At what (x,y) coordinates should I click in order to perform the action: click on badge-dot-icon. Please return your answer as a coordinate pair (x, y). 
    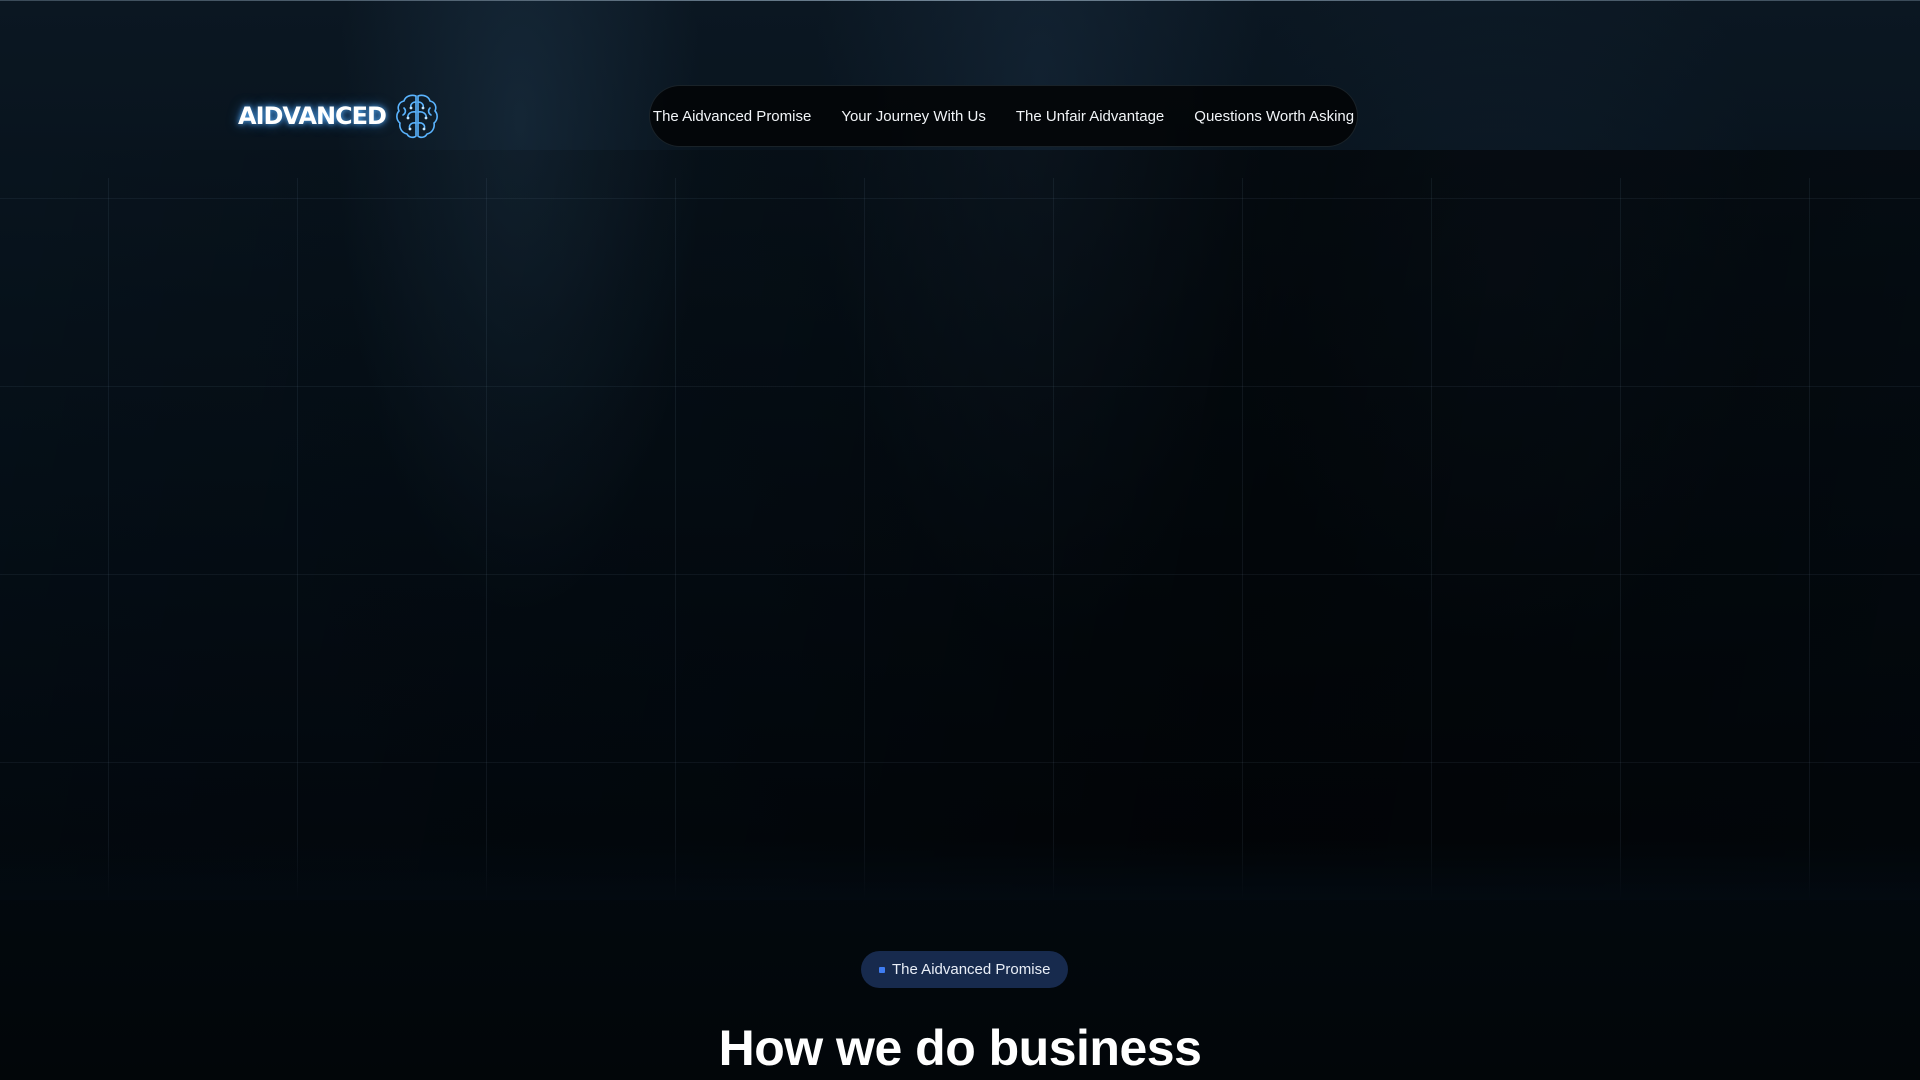
    Looking at the image, I should click on (882, 969).